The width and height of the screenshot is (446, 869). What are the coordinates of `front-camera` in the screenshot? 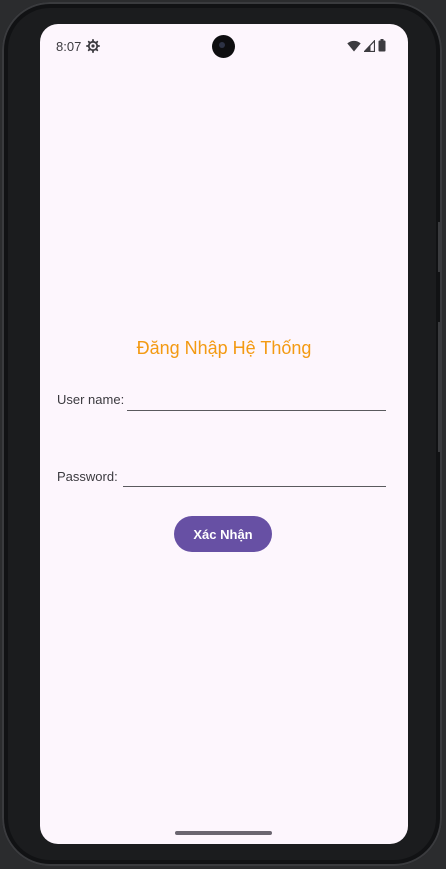 It's located at (223, 46).